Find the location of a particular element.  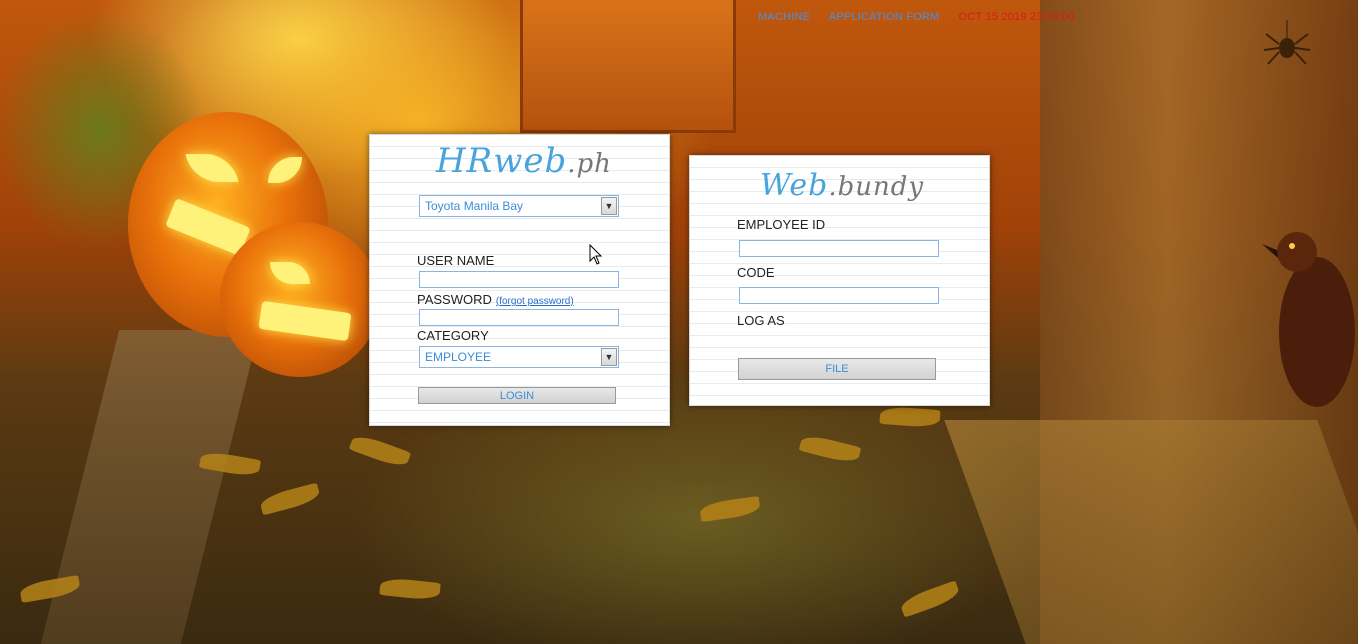

forgot-password-link: (forgot password) is located at coordinates (535, 301).